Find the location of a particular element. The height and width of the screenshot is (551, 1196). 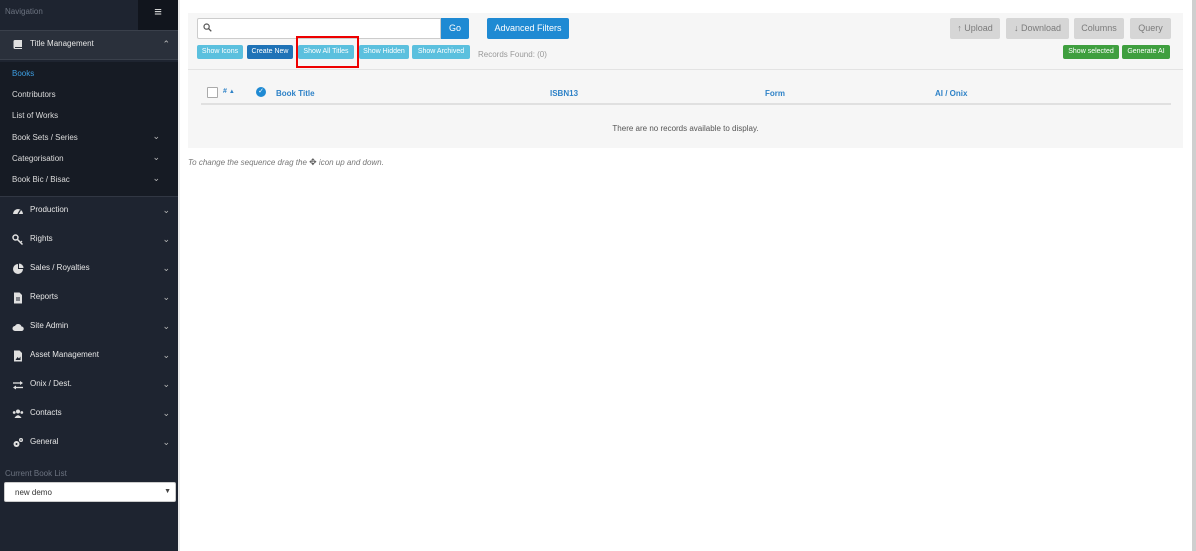

chevron-up-icon: ⌃ is located at coordinates (166, 44).